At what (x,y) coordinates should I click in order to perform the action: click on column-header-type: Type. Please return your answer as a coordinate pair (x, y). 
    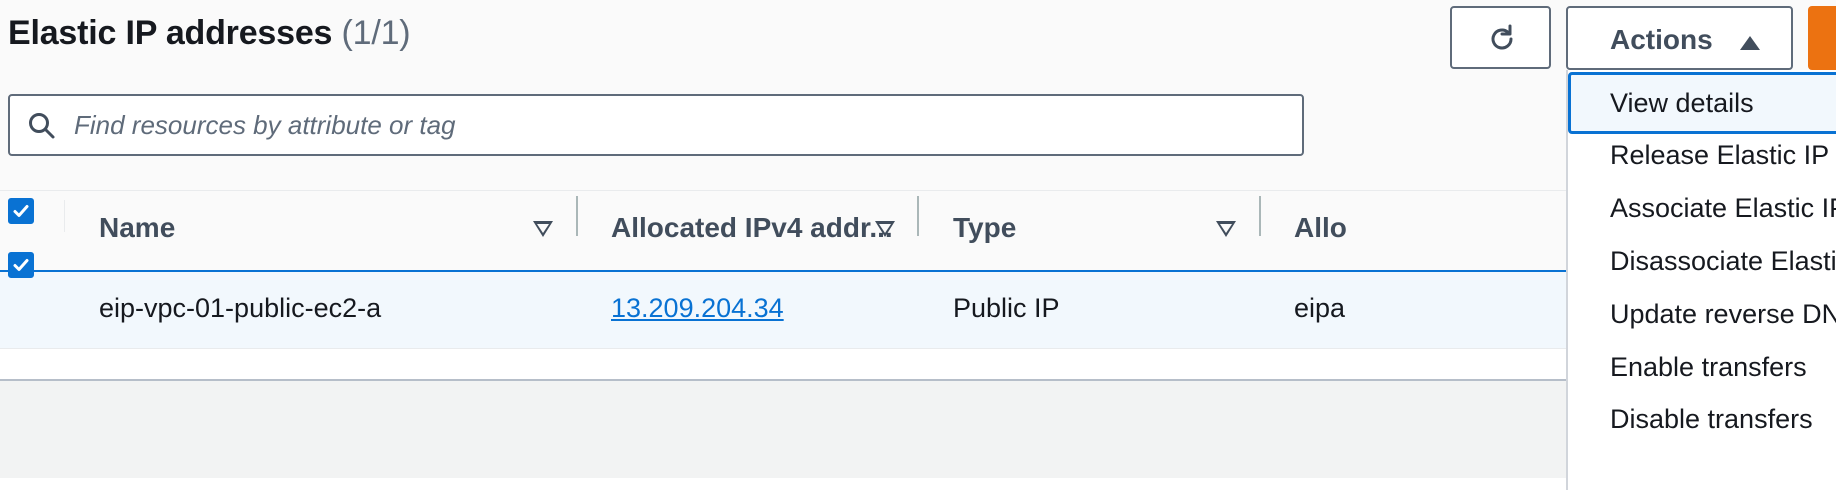
    Looking at the image, I should click on (984, 228).